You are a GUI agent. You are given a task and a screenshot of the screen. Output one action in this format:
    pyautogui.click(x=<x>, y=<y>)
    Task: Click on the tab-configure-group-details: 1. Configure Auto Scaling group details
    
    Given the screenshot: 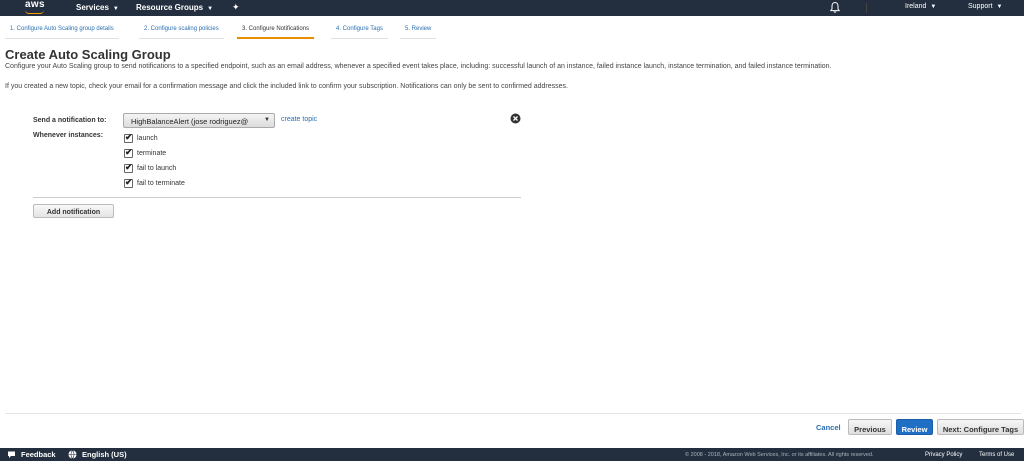 What is the action you would take?
    pyautogui.click(x=62, y=31)
    